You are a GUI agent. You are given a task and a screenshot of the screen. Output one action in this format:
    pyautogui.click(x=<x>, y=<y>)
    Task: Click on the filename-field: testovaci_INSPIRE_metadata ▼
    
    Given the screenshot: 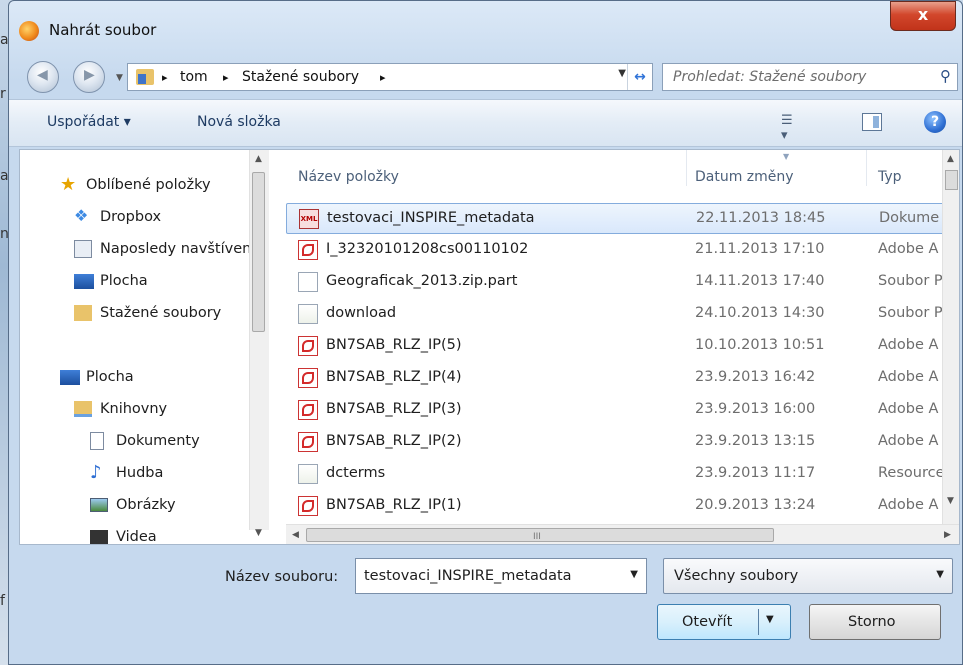 What is the action you would take?
    pyautogui.click(x=501, y=576)
    